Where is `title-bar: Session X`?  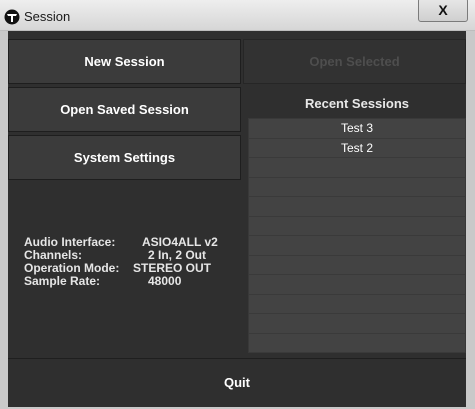 title-bar: Session X is located at coordinates (237, 15).